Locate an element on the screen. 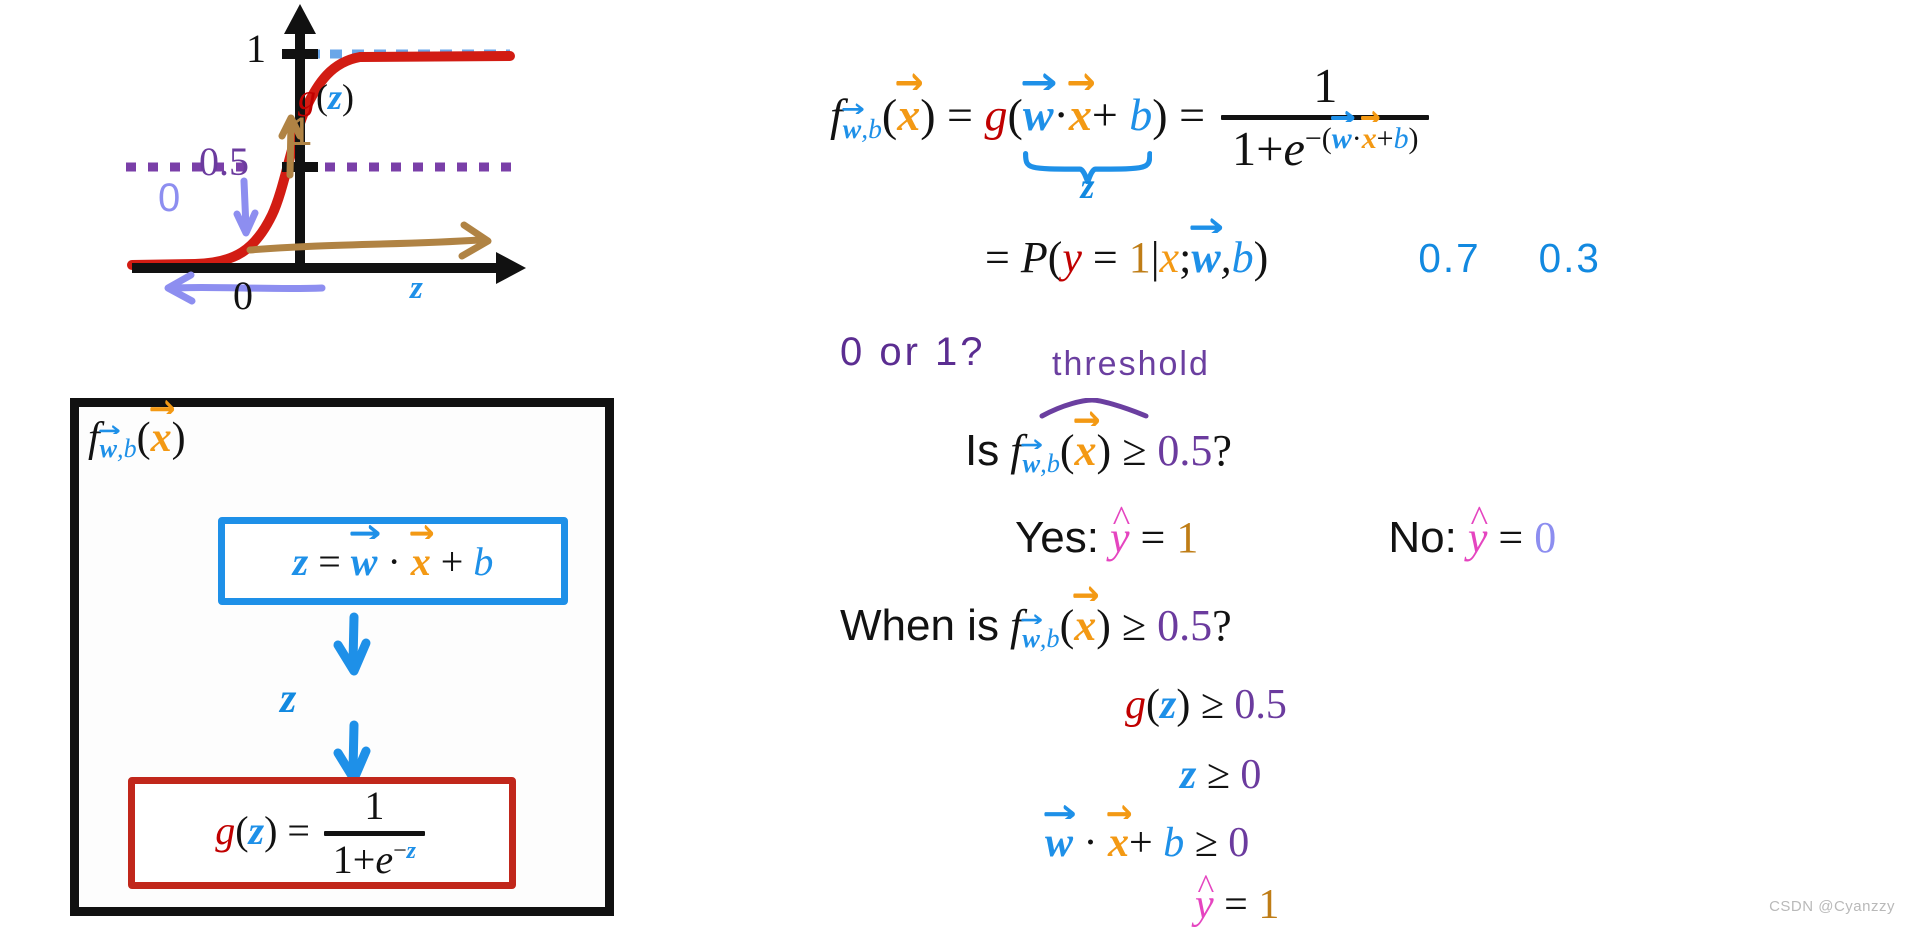 The width and height of the screenshot is (1907, 929). yes-no-answers: Yes: ^ y = 1 No: ^ y = 0 is located at coordinates (1286, 531).